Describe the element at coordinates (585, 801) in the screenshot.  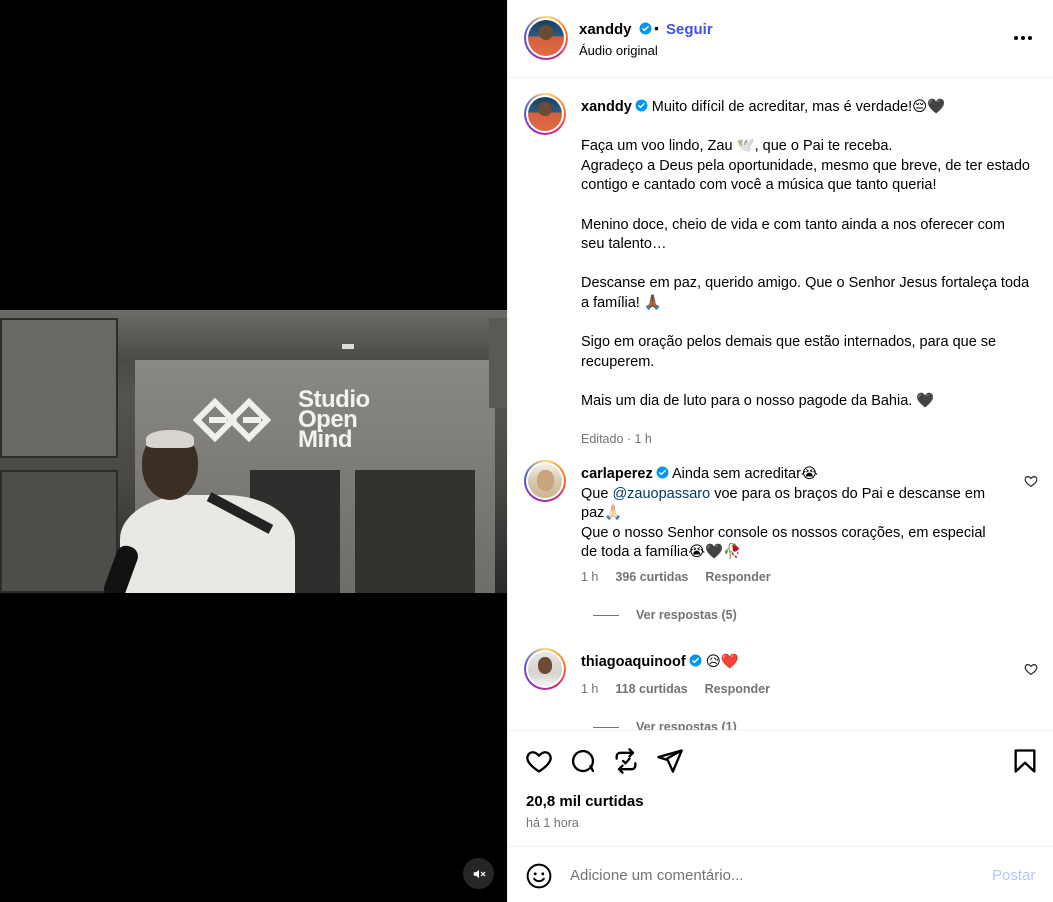
I see `likes-count: 20,8 mil curtidas` at that location.